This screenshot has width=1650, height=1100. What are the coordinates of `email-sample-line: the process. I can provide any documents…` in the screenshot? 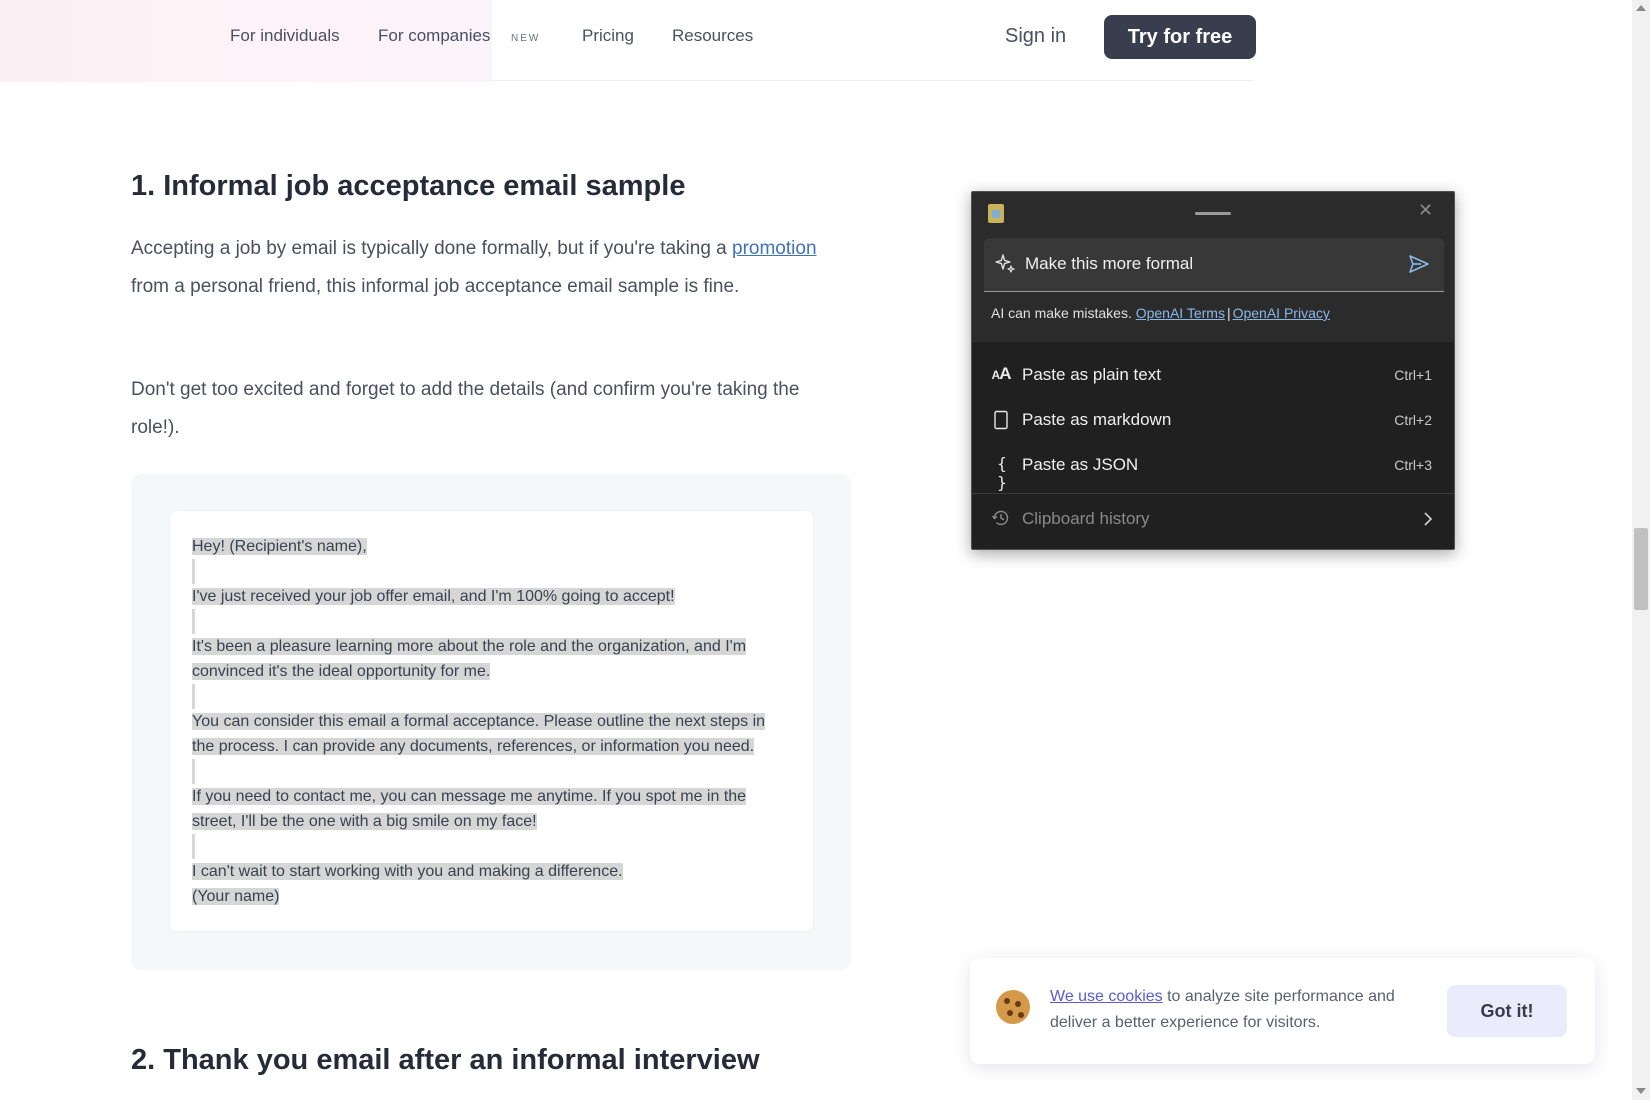 It's located at (492, 746).